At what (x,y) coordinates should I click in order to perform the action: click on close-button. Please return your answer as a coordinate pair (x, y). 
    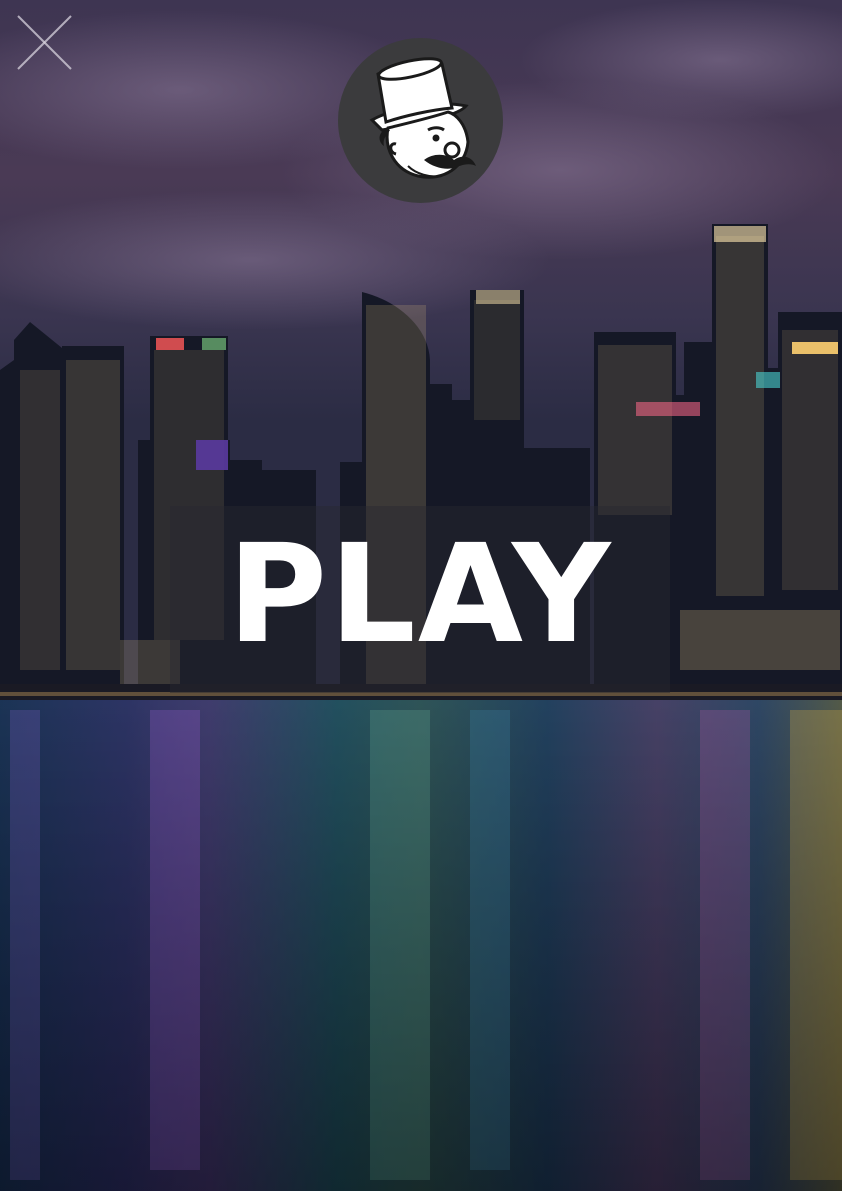
    Looking at the image, I should click on (45, 43).